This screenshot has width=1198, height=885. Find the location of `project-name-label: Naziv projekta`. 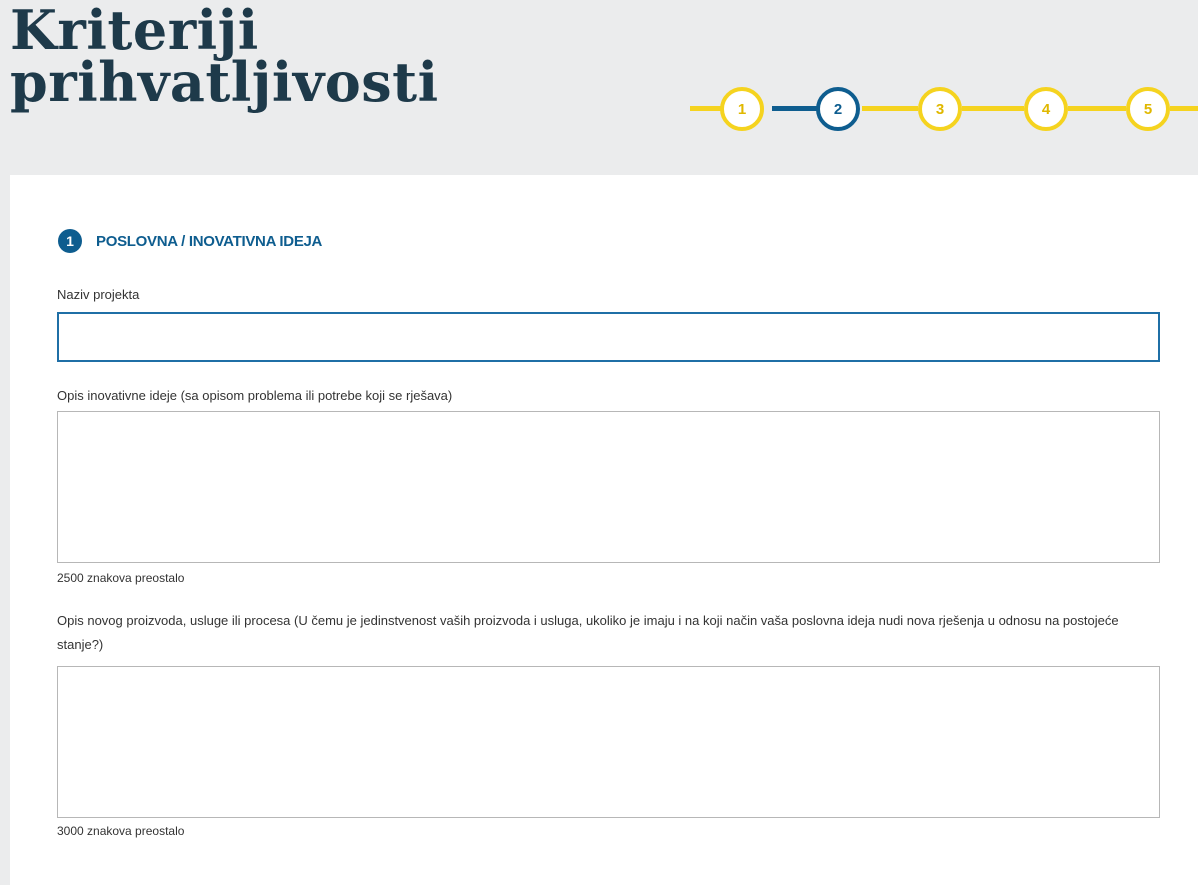

project-name-label: Naziv projekta is located at coordinates (98, 294).